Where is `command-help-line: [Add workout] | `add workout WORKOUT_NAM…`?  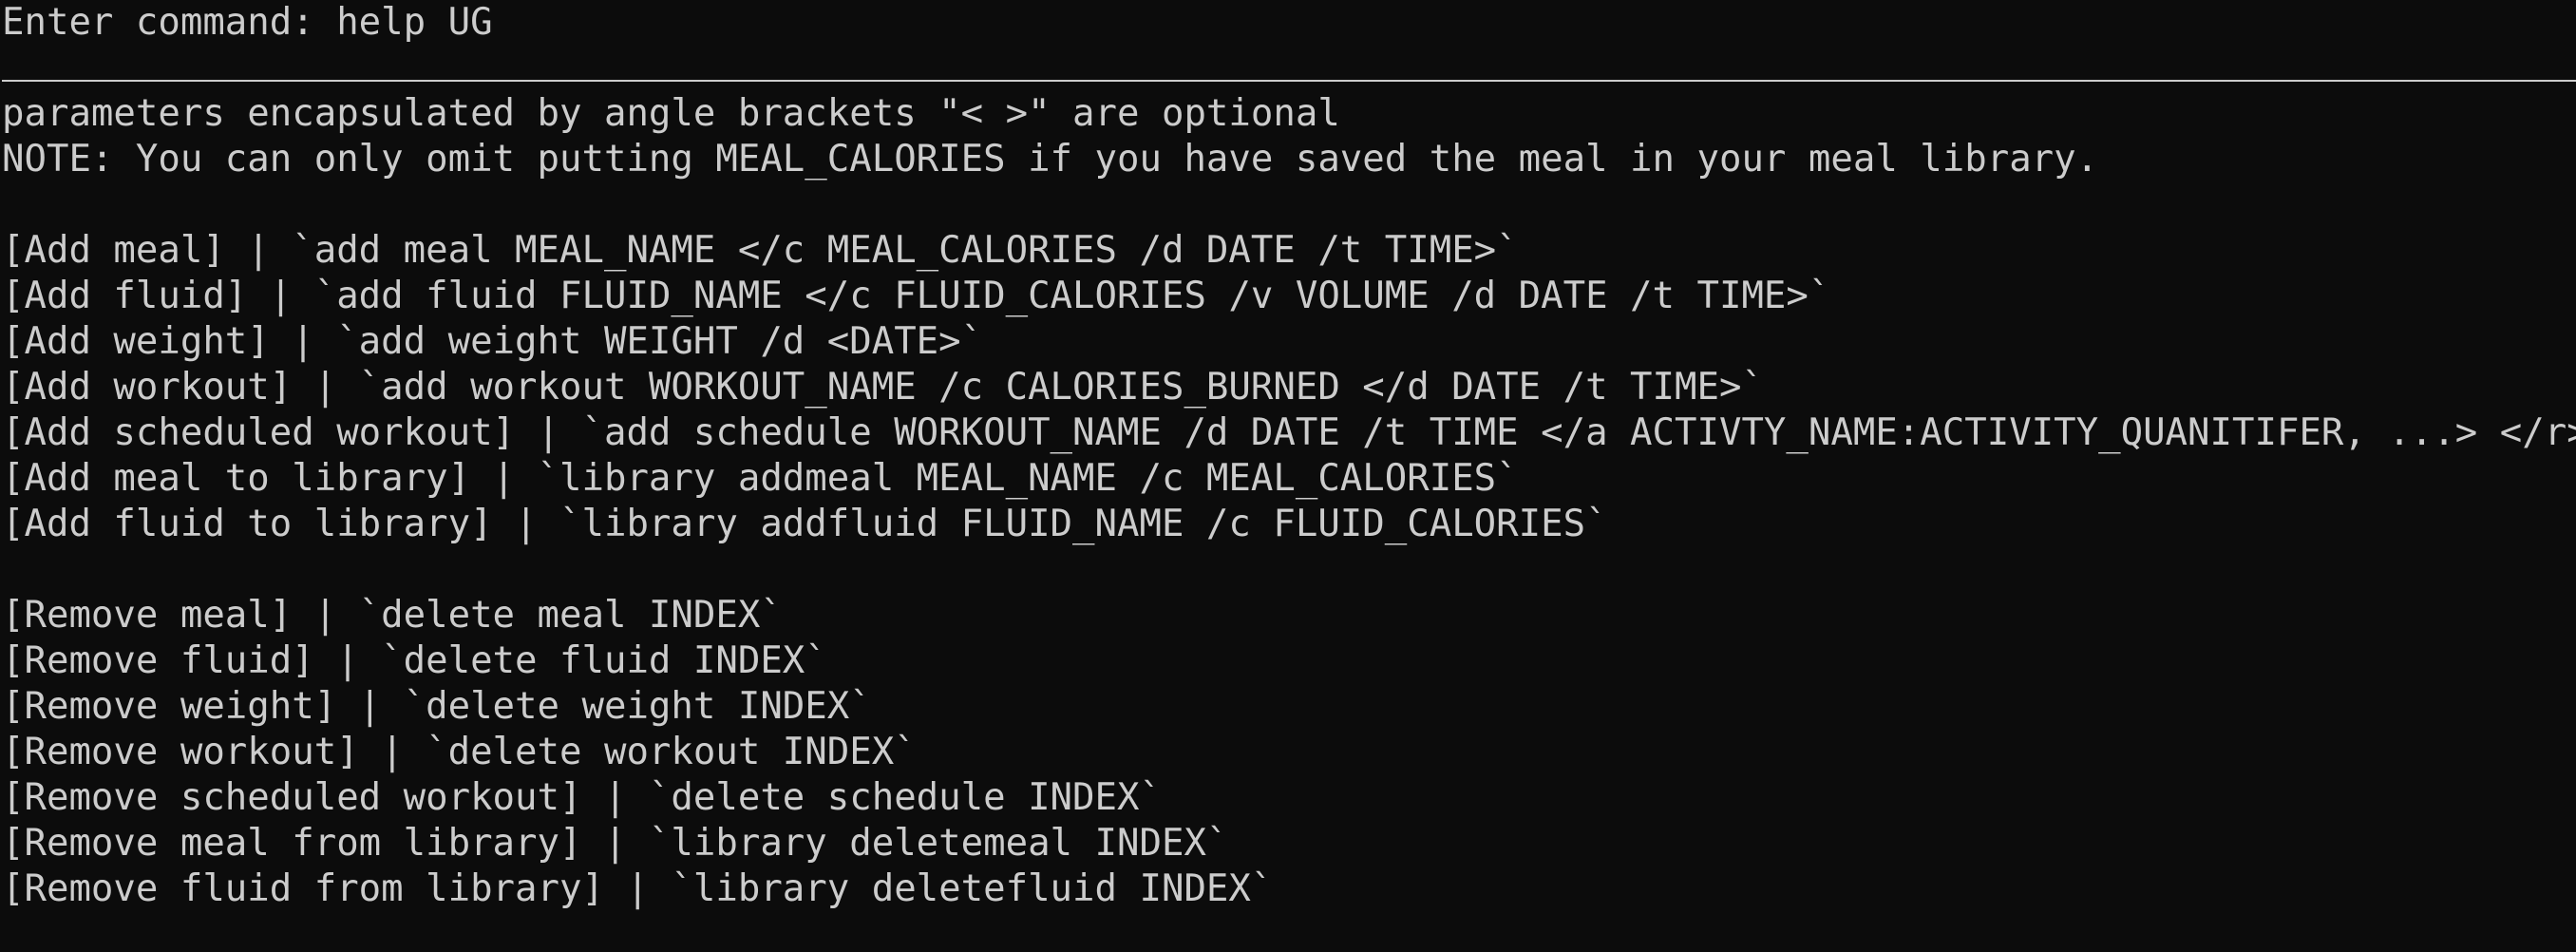 command-help-line: [Add workout] | `add workout WORKOUT_NAM… is located at coordinates (883, 387).